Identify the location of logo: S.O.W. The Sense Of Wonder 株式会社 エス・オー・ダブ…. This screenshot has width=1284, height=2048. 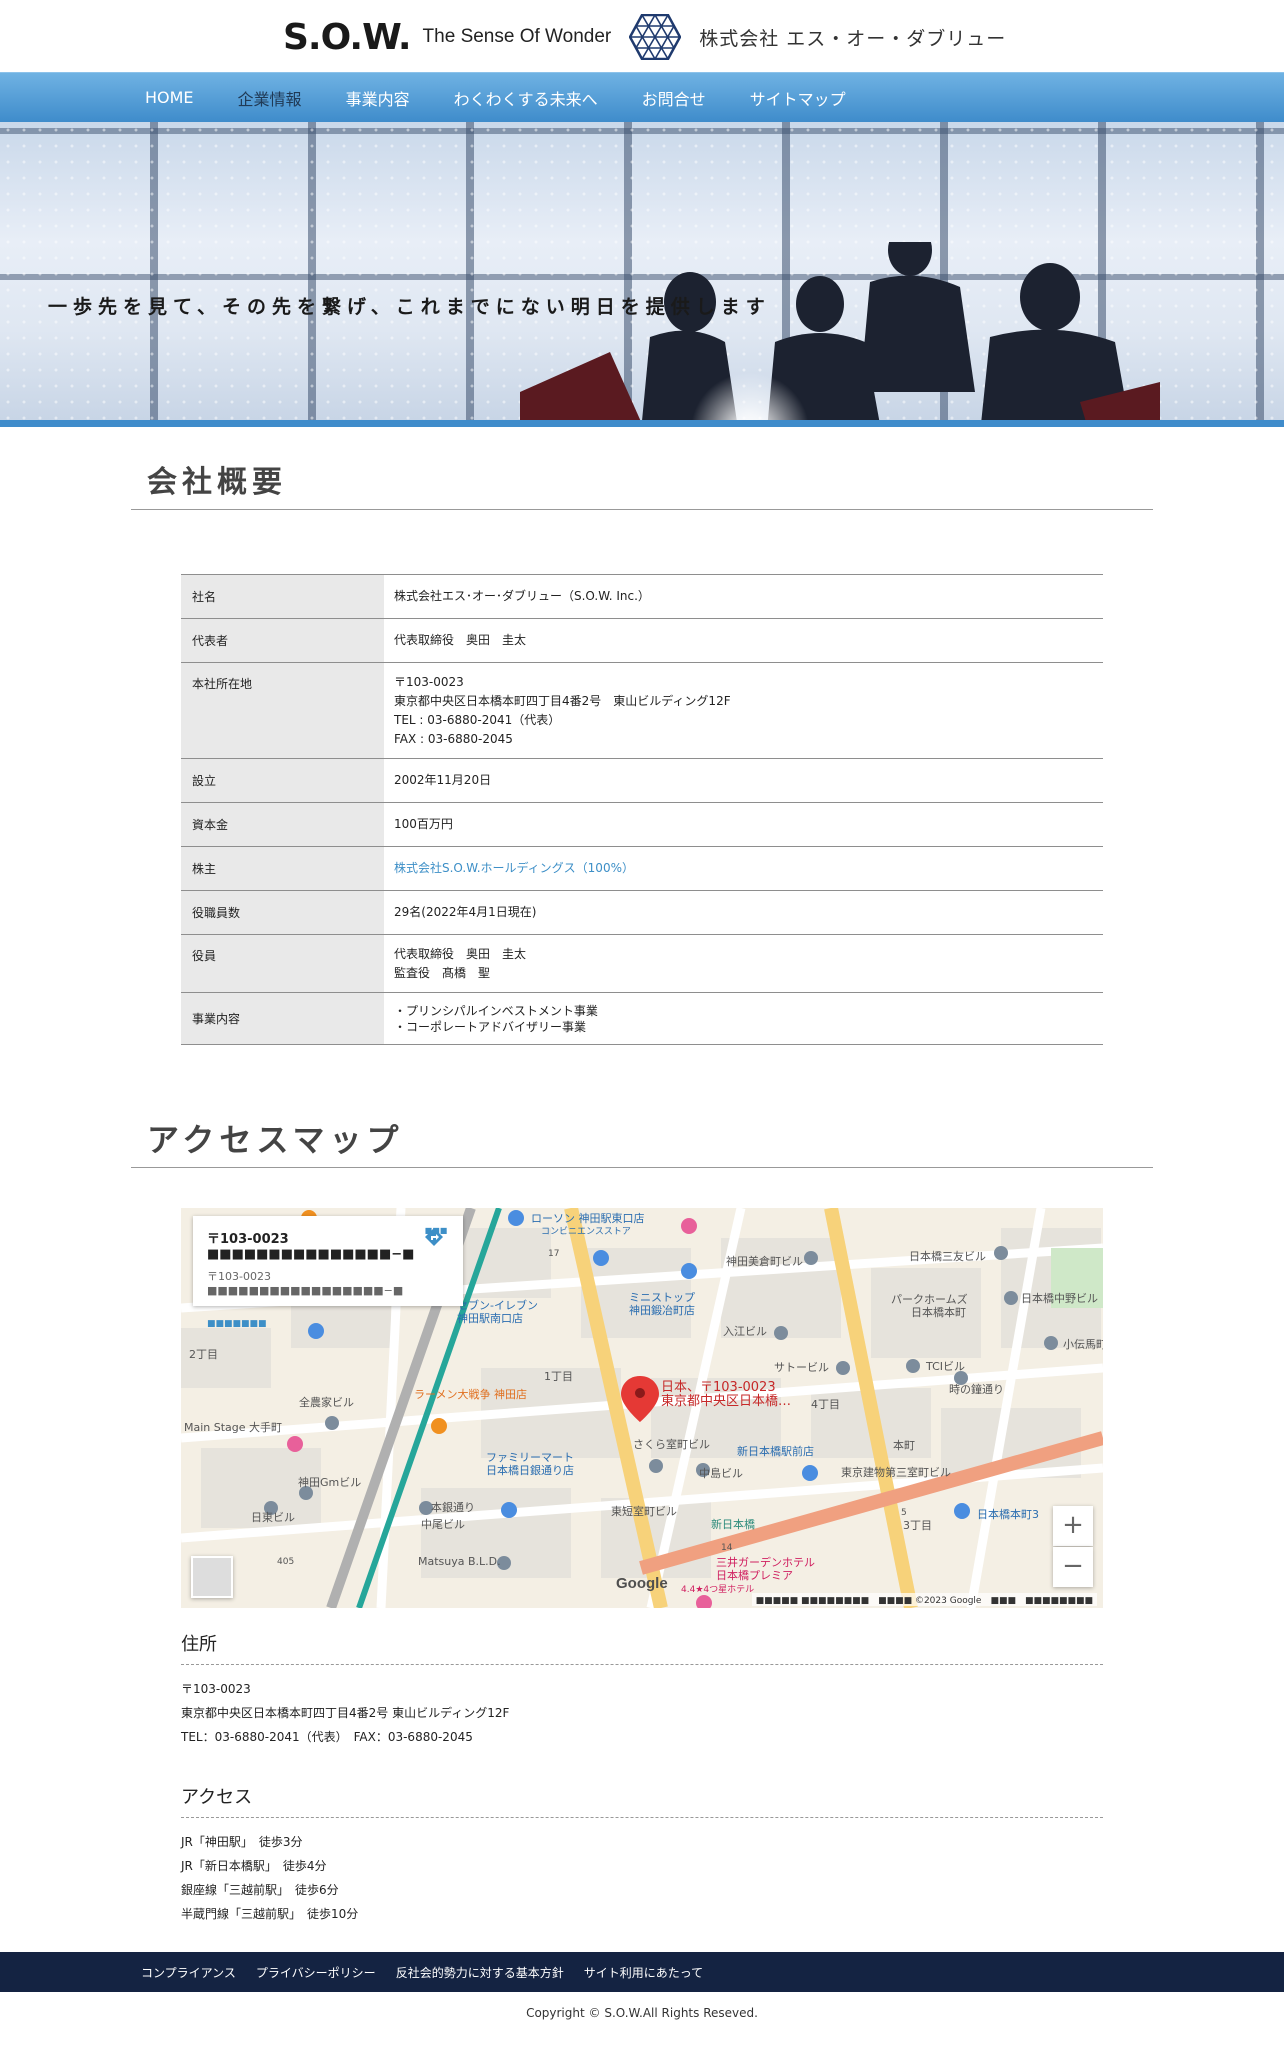
(644, 37).